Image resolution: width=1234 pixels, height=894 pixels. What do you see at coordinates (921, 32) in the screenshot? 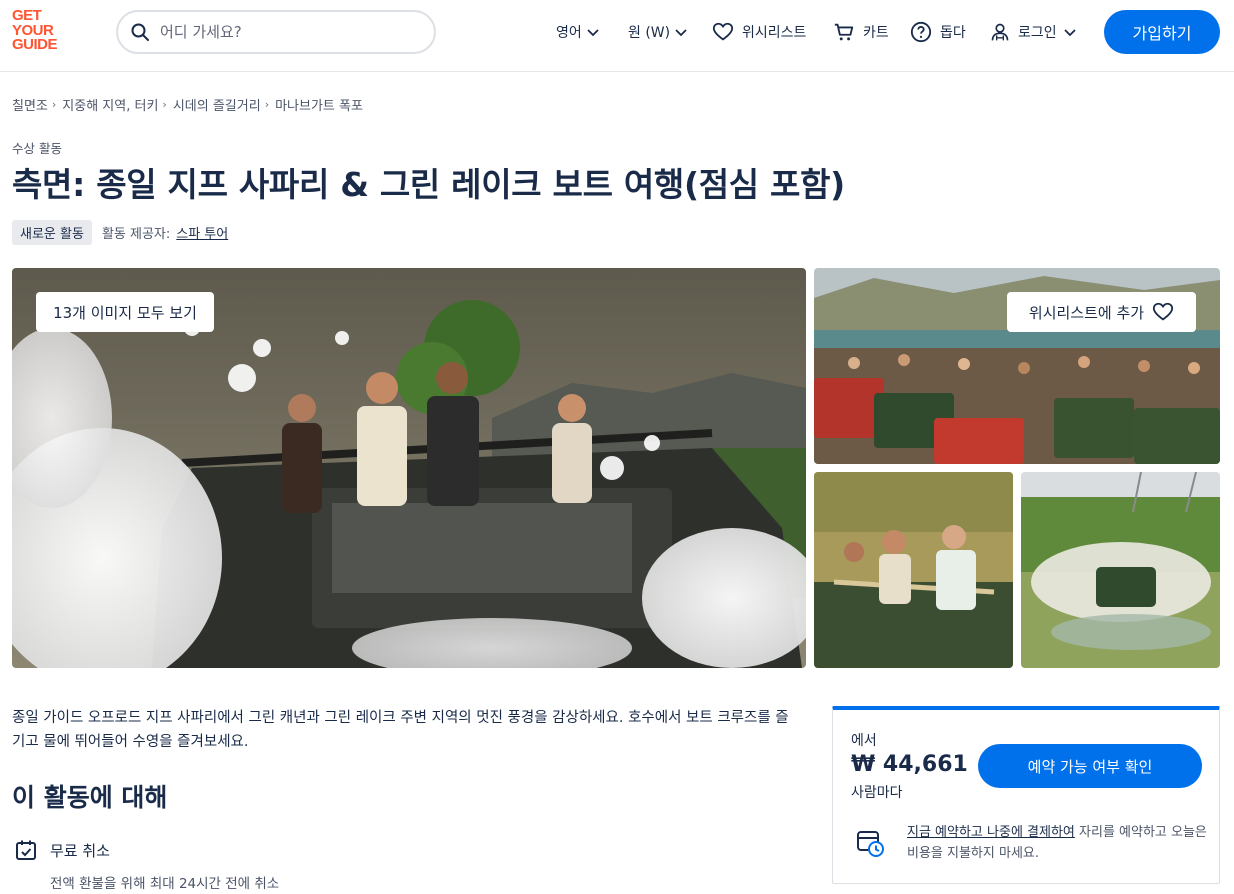
I see `help-icon` at bounding box center [921, 32].